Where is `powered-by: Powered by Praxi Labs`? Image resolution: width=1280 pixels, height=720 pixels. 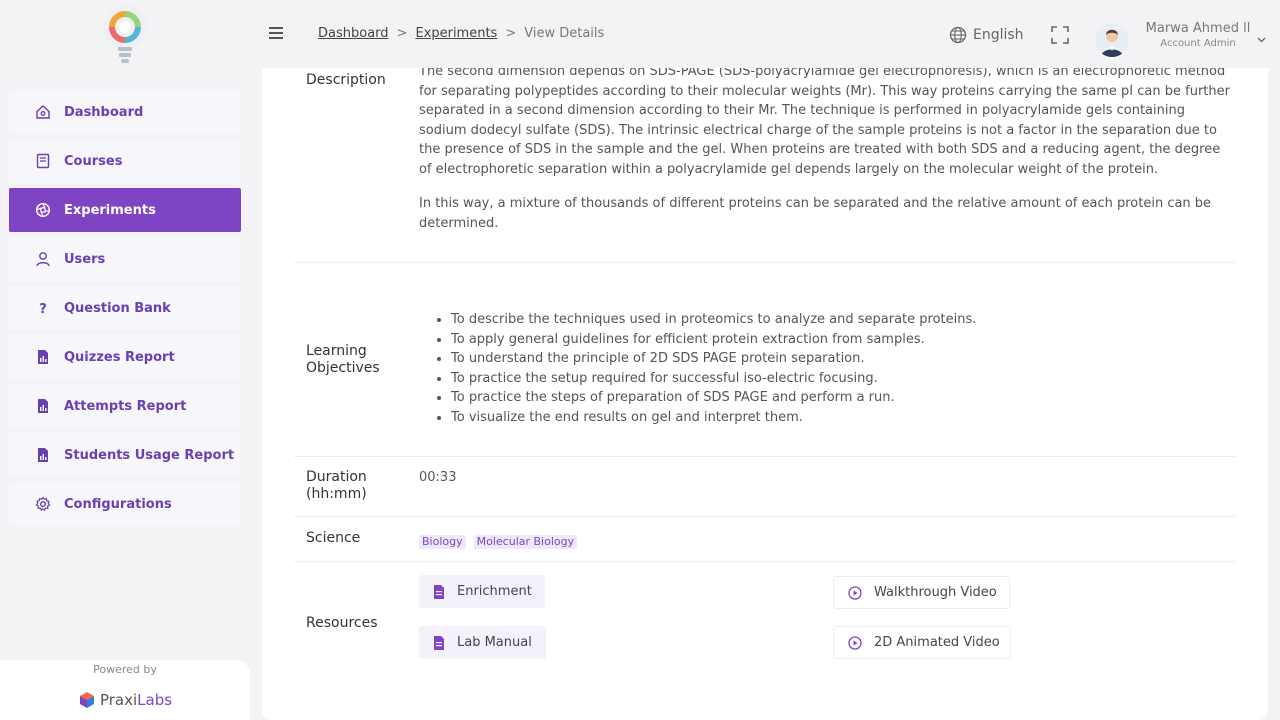 powered-by: Powered by Praxi Labs is located at coordinates (125, 690).